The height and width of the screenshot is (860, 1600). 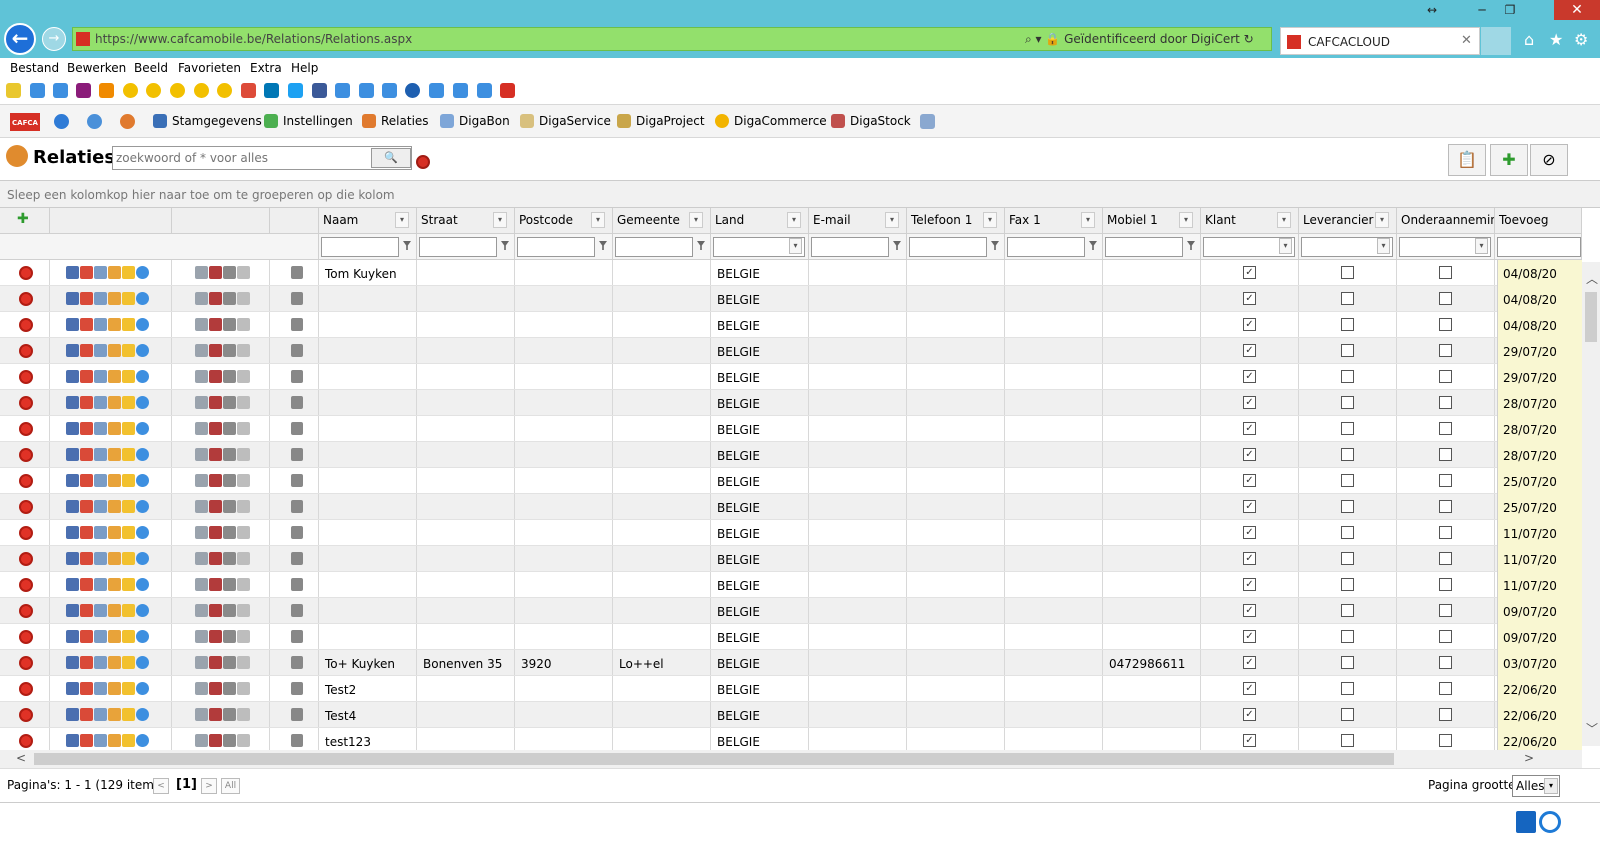 What do you see at coordinates (927, 121) in the screenshot?
I see `checklist-icon` at bounding box center [927, 121].